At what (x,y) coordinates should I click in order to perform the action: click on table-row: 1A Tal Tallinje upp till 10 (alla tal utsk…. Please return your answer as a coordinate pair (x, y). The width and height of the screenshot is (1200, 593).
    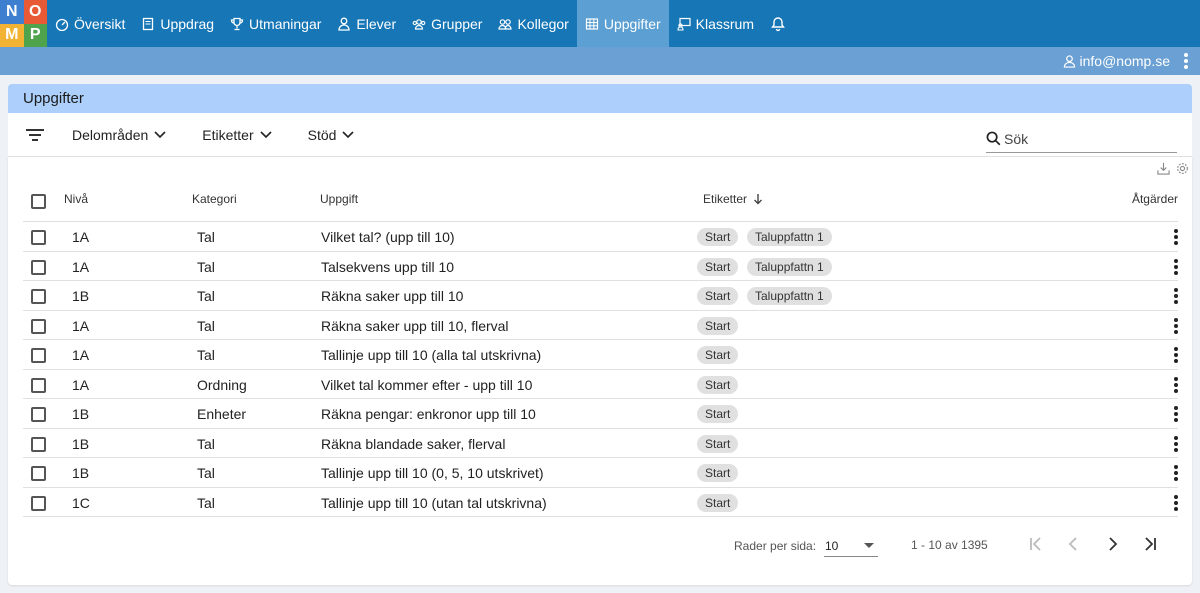
    Looking at the image, I should click on (600, 355).